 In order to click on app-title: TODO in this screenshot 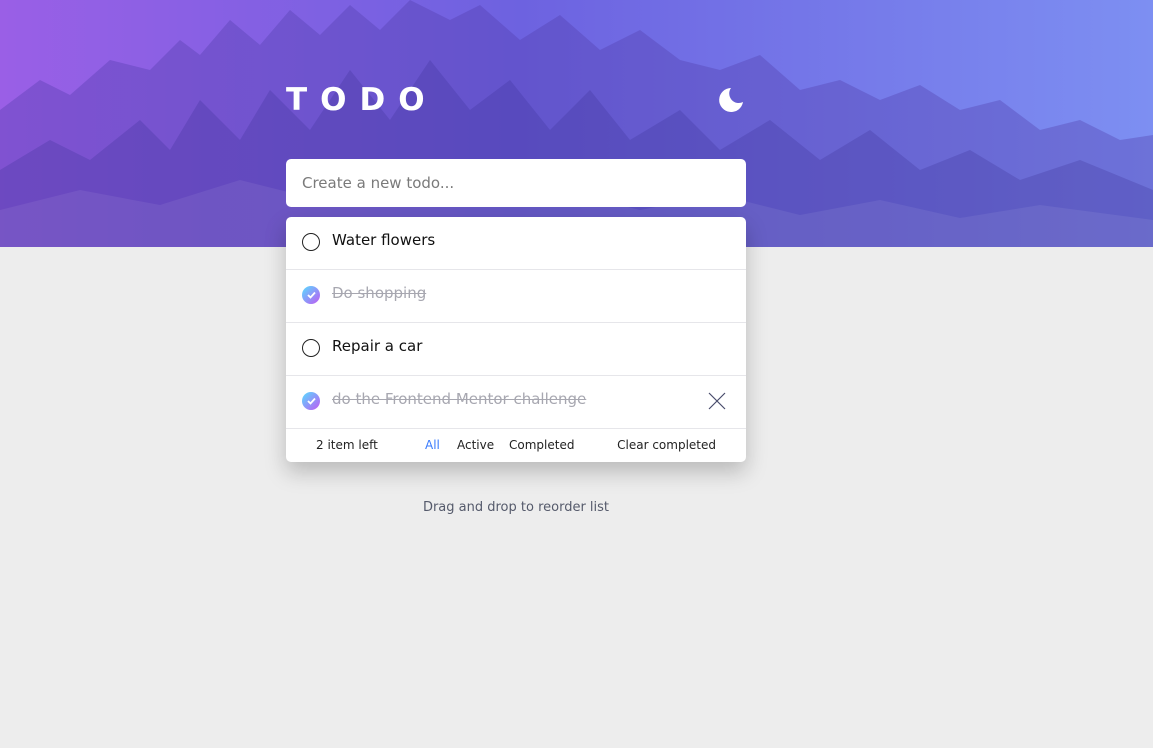, I will do `click(362, 100)`.